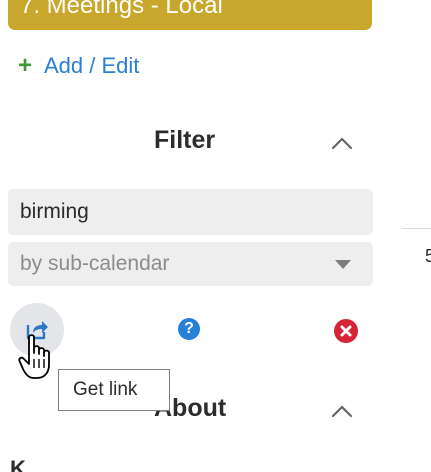 The image size is (431, 472). Describe the element at coordinates (190, 264) in the screenshot. I see `filter-mode-select: by sub-calendar` at that location.